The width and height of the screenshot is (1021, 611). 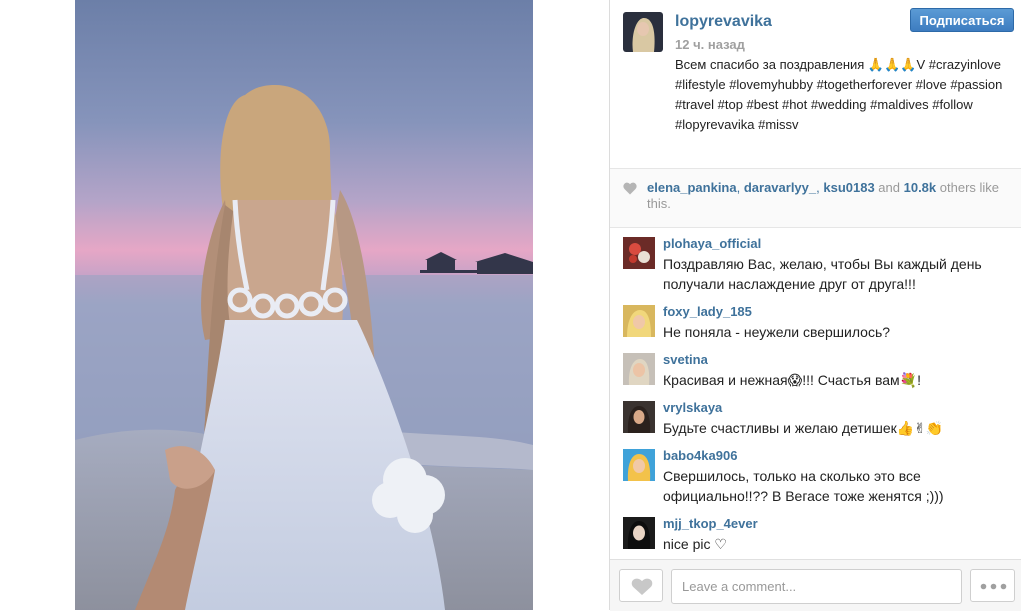 What do you see at coordinates (712, 243) in the screenshot?
I see `comment-username: plohaya_official` at bounding box center [712, 243].